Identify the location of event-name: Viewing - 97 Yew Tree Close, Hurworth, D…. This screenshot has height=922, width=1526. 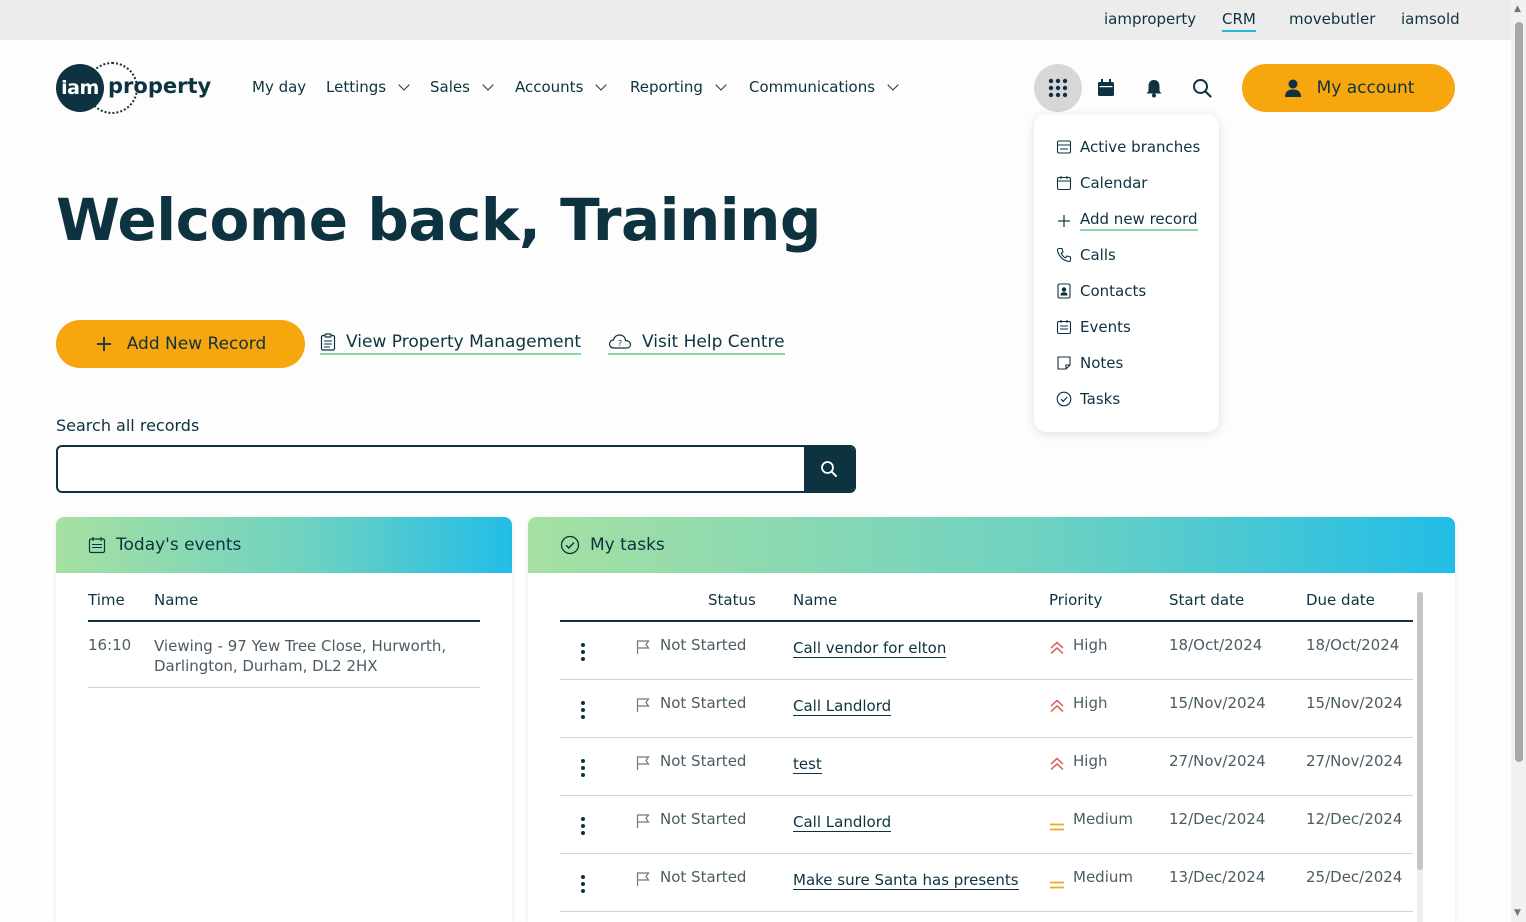
(300, 656).